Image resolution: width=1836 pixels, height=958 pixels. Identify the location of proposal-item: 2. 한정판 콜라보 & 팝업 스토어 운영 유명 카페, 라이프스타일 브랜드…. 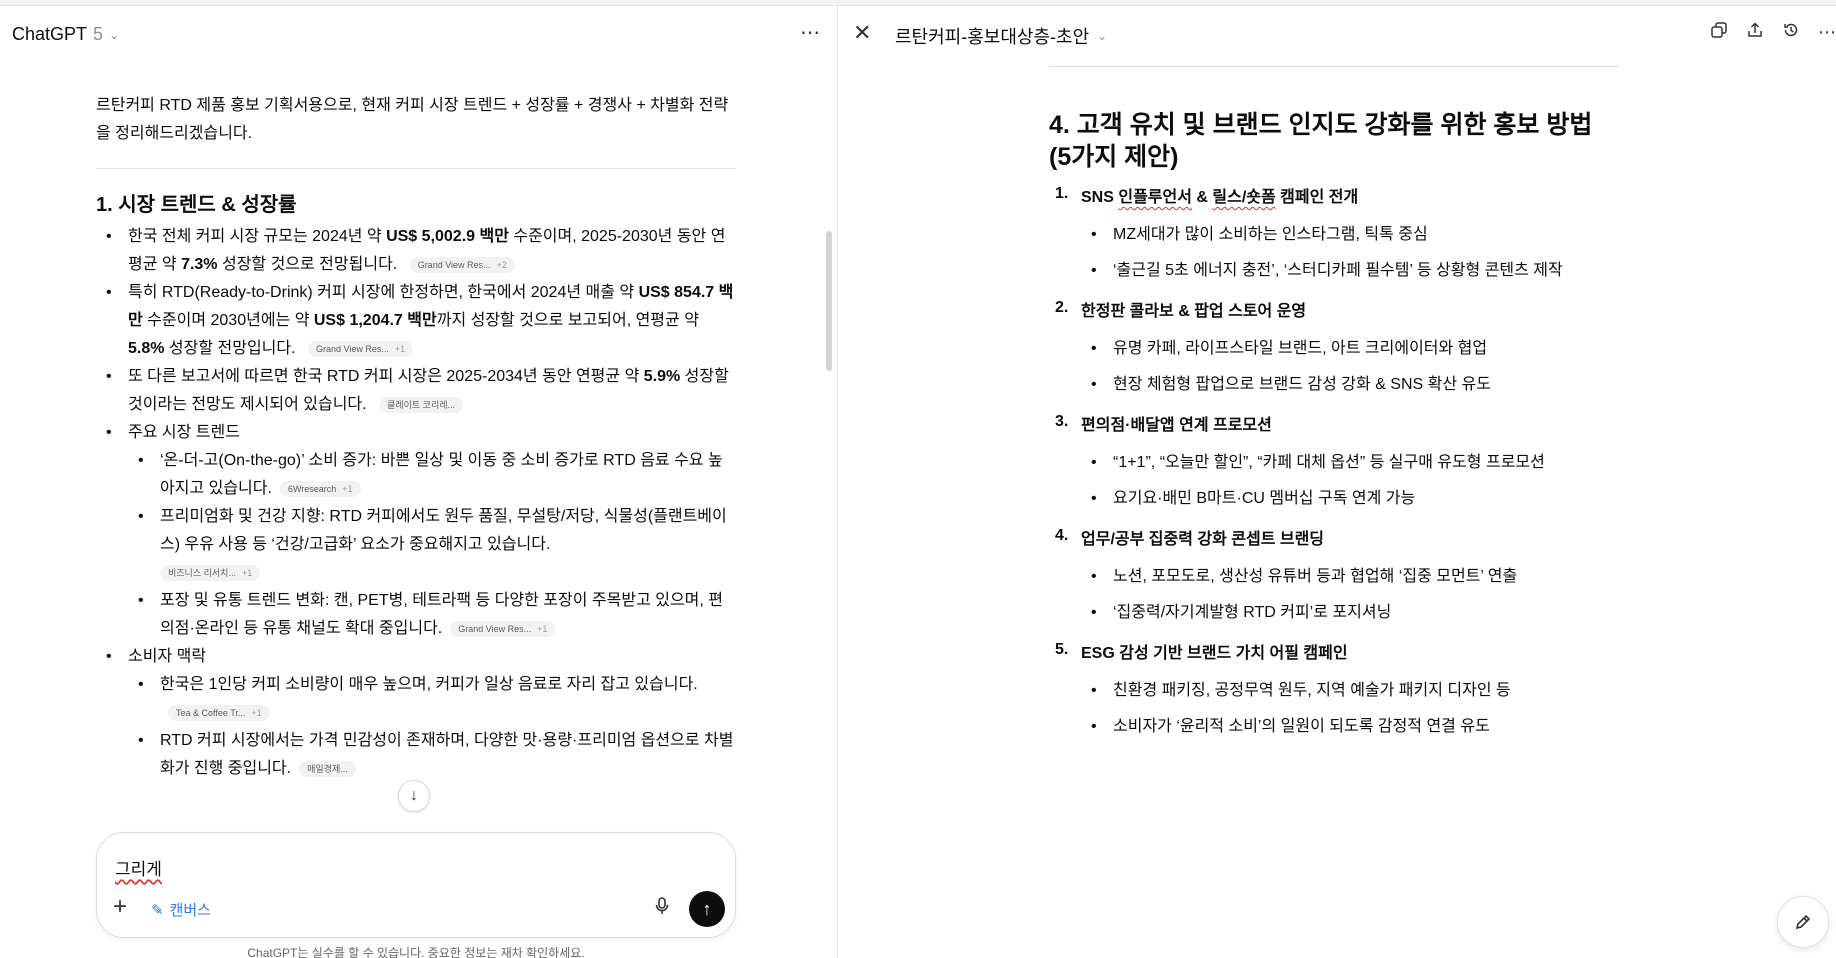
(1334, 351).